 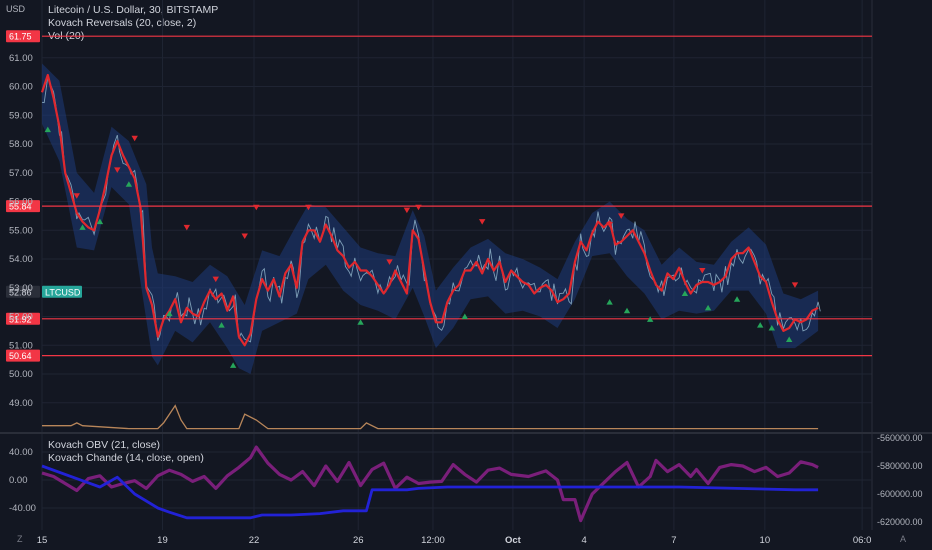 I want to click on obv-axis-tick: -600000.00, so click(x=900, y=494).